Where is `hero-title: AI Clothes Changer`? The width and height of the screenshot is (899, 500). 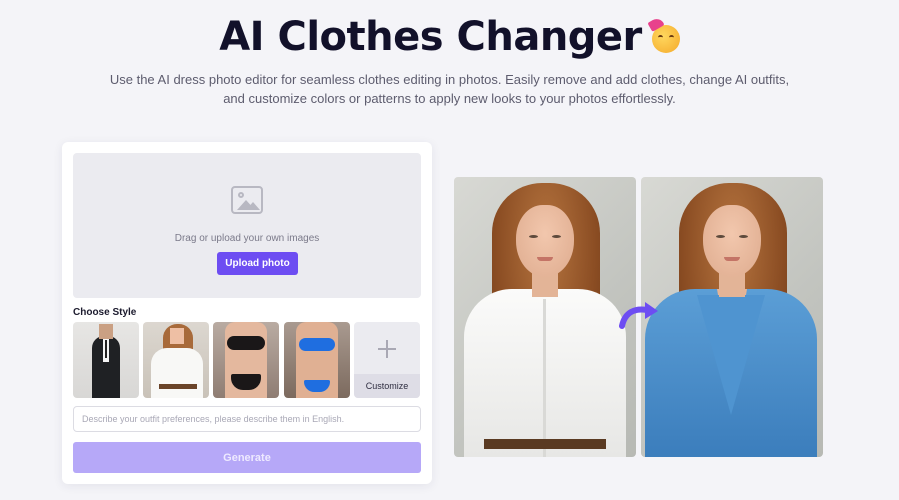 hero-title: AI Clothes Changer is located at coordinates (449, 37).